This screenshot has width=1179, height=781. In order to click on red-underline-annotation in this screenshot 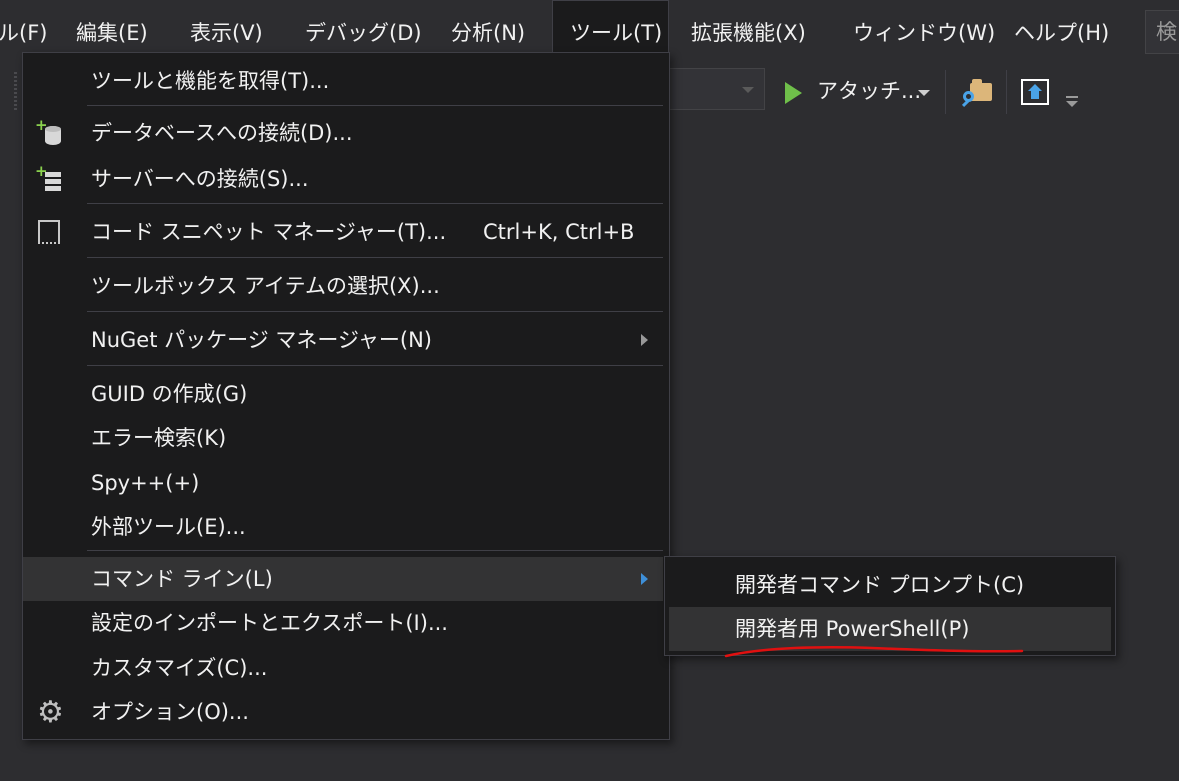, I will do `click(874, 652)`.